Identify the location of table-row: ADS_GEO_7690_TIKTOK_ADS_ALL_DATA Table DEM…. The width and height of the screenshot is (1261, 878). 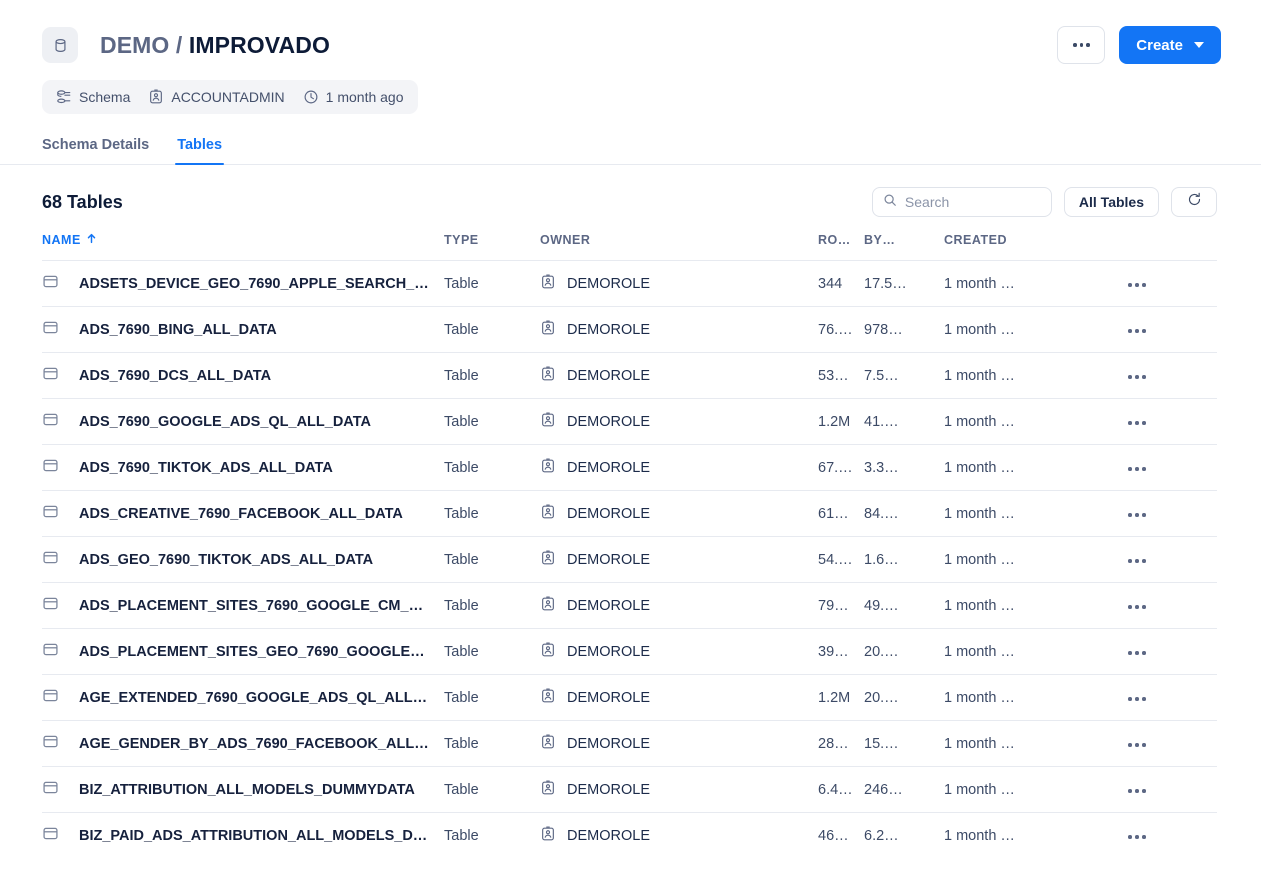
(629, 559).